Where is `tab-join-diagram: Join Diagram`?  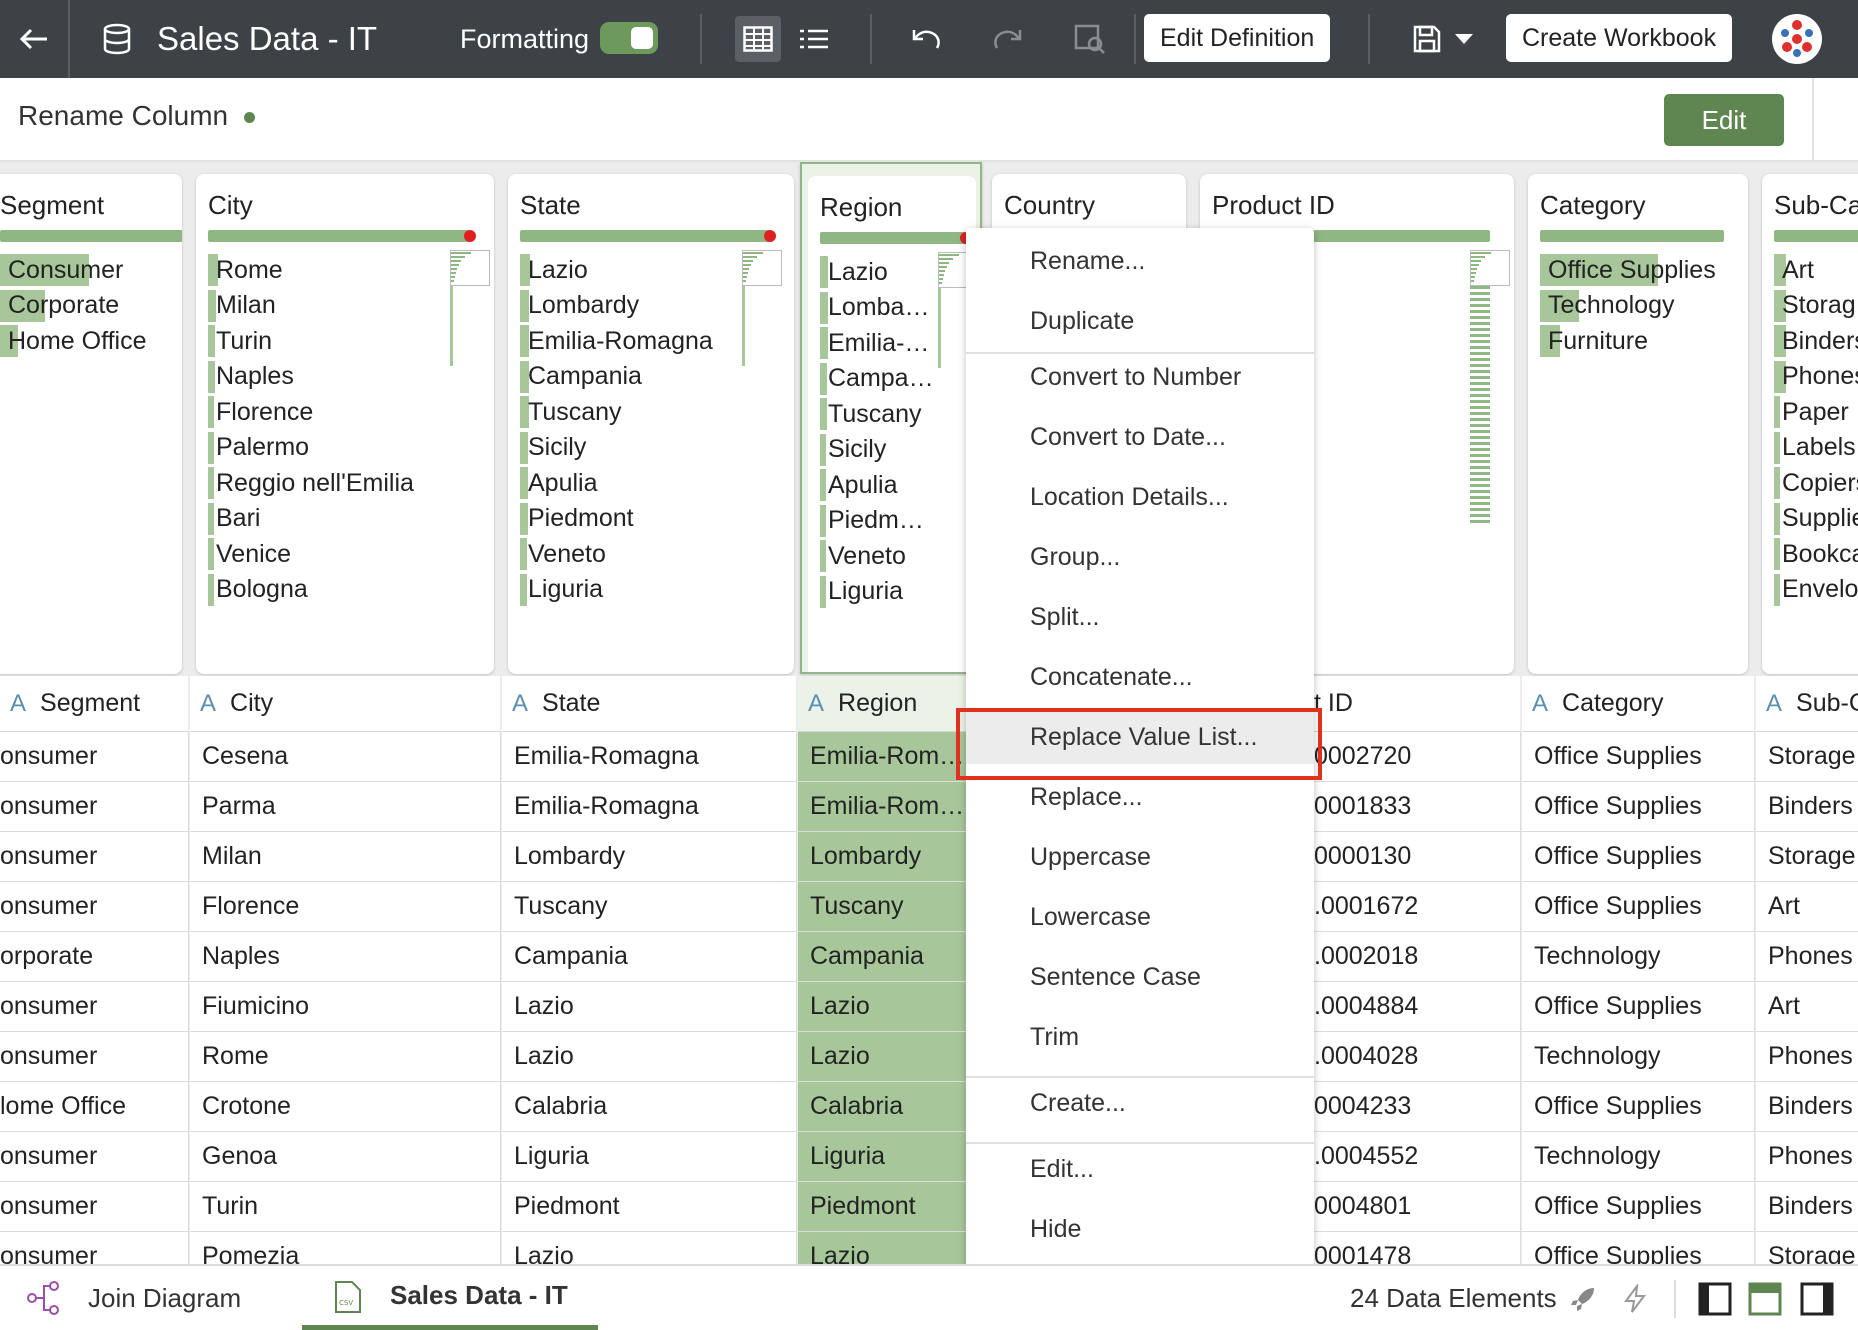
tab-join-diagram: Join Diagram is located at coordinates (164, 1298).